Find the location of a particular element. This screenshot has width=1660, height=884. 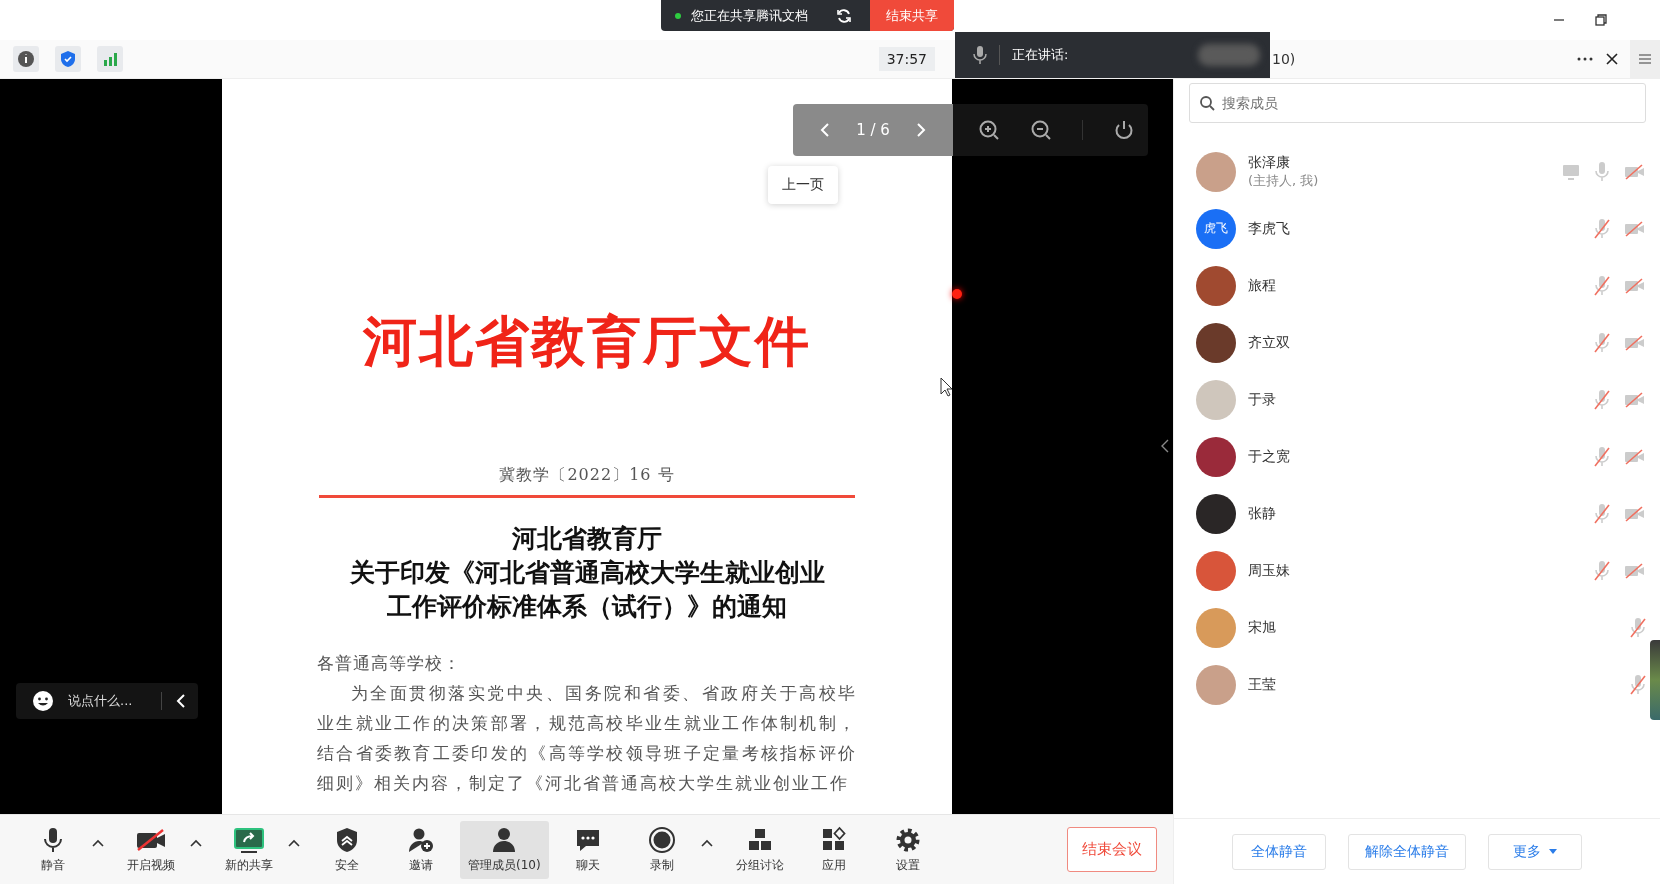

record-icon is located at coordinates (661, 839).